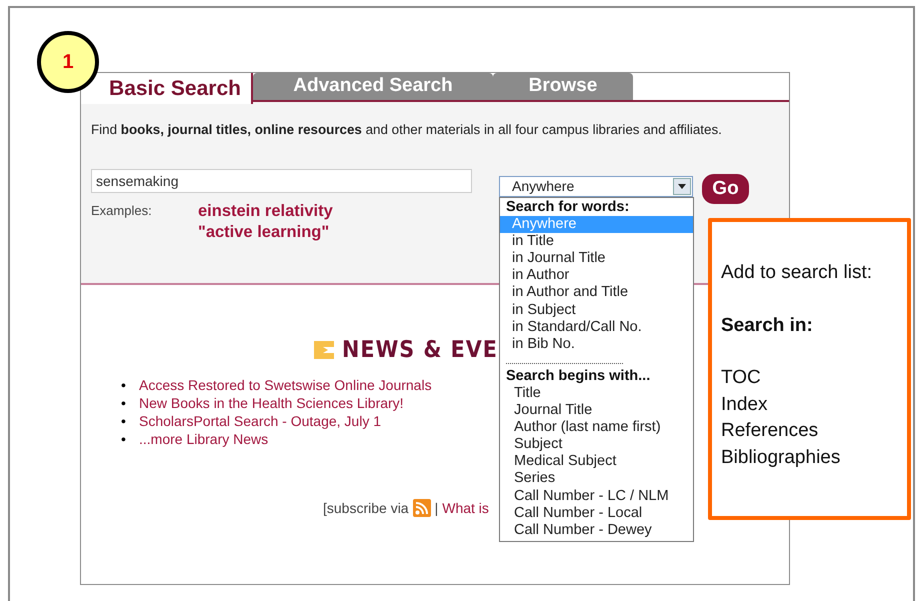 This screenshot has width=923, height=601. Describe the element at coordinates (797, 273) in the screenshot. I see `callout-text: Add to search list:` at that location.